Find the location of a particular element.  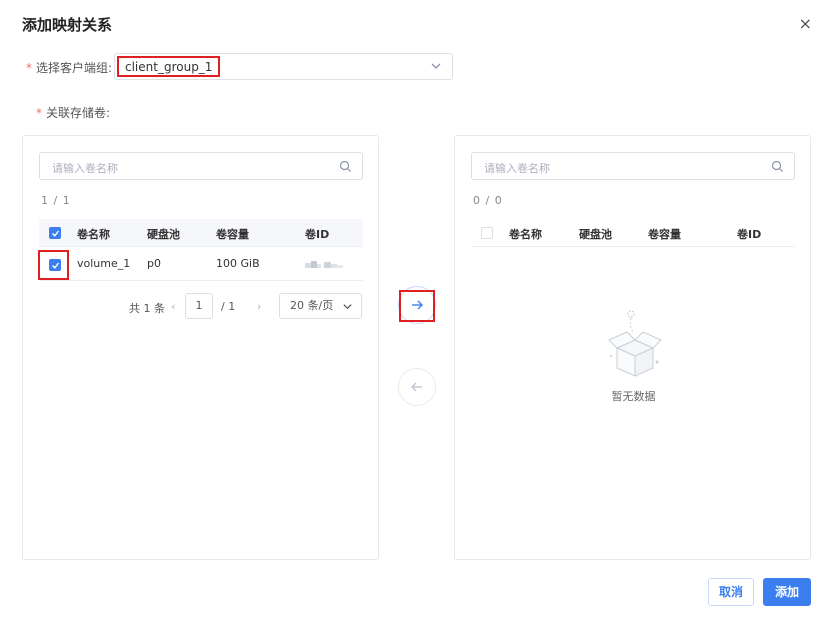

left-count: 1 / 1 is located at coordinates (56, 200).